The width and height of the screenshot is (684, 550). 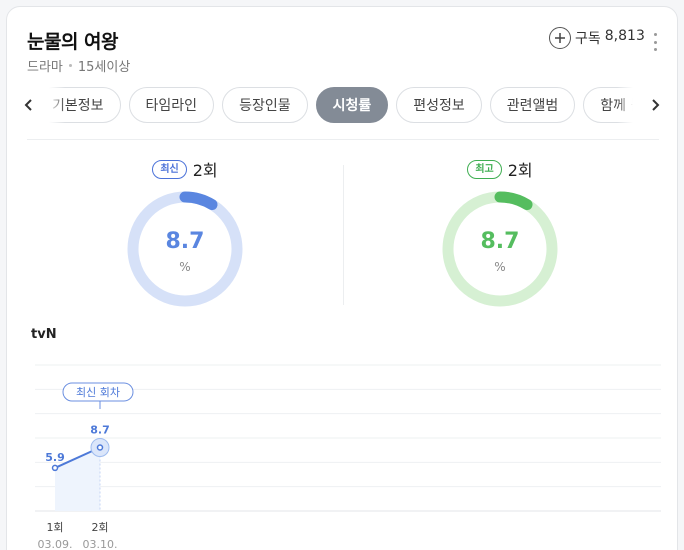 I want to click on highest-rating-unit: %, so click(x=500, y=267).